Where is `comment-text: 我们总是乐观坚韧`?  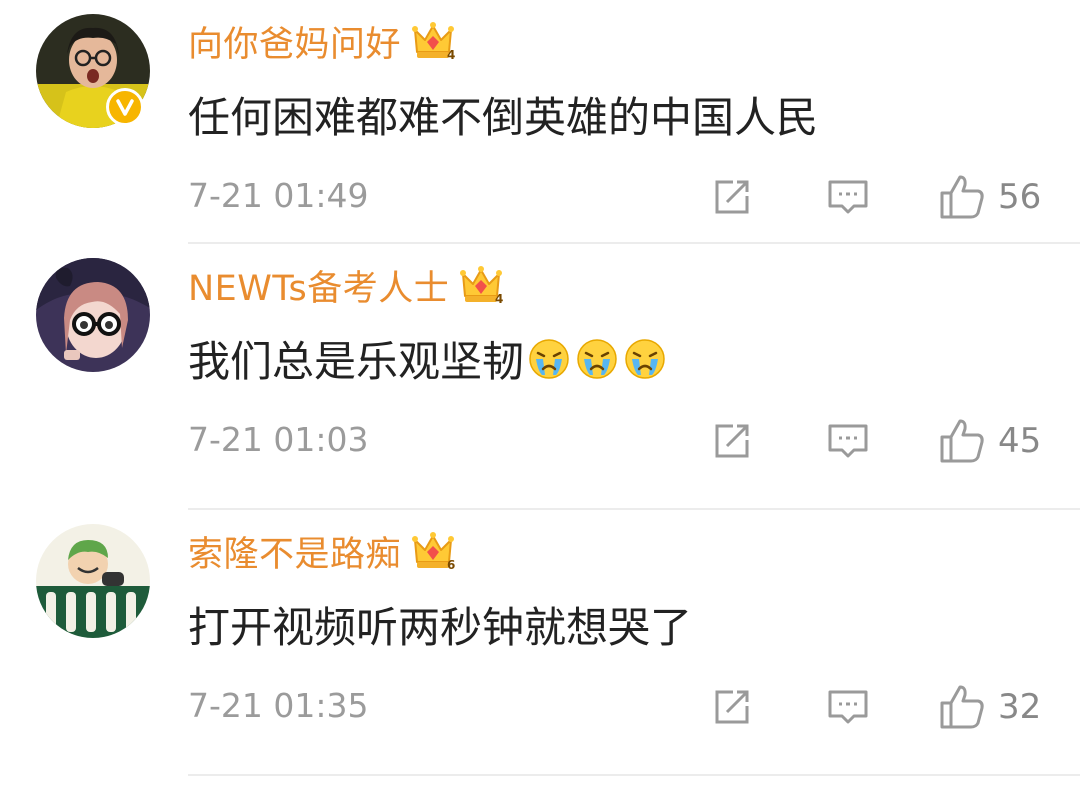 comment-text: 我们总是乐观坚韧 is located at coordinates (428, 358).